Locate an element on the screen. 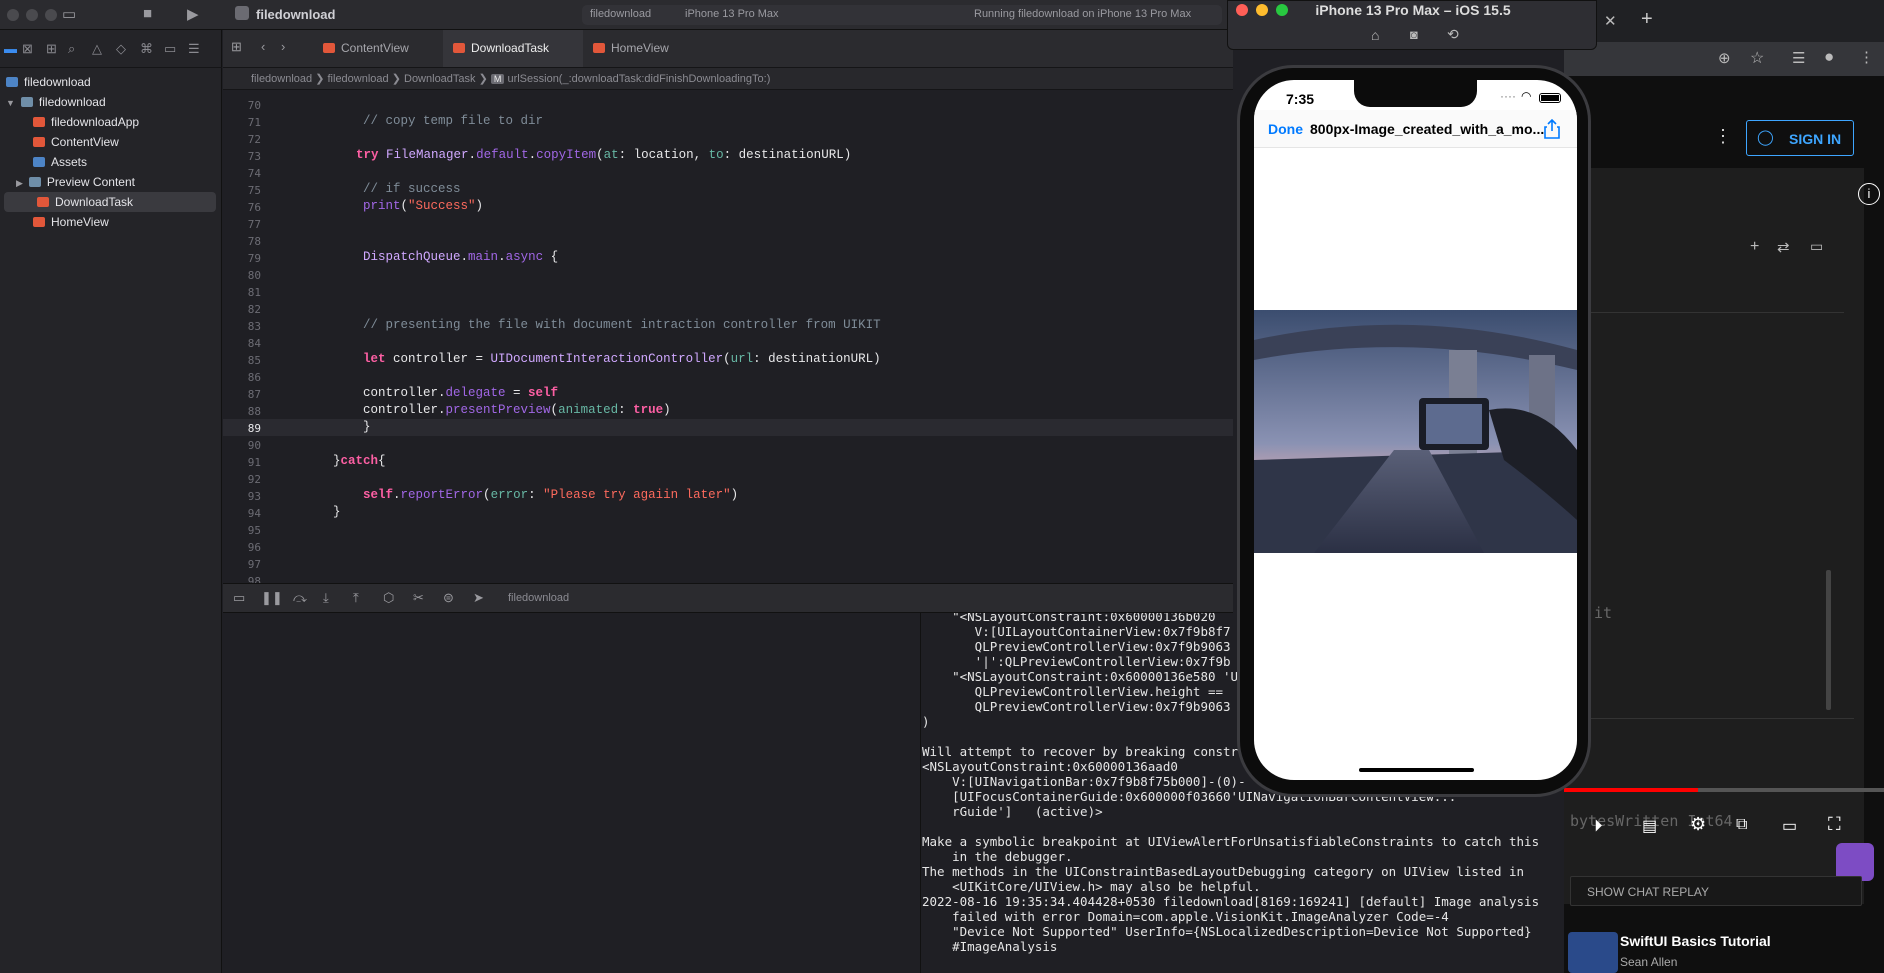 The image size is (1884, 973). play-icon: ⏵ is located at coordinates (1598, 826).